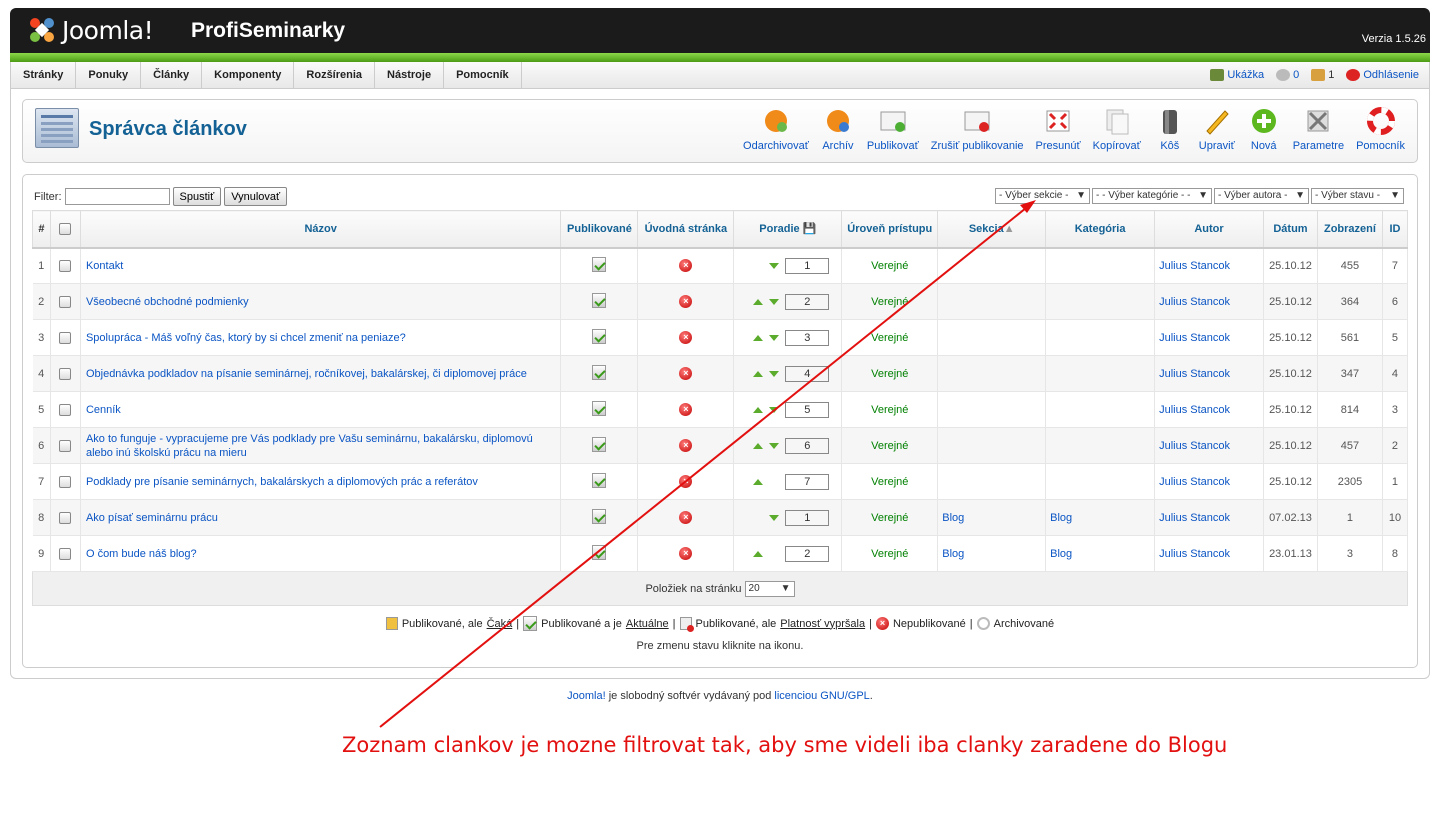  Describe the element at coordinates (807, 409) in the screenshot. I see `order-input: 5` at that location.